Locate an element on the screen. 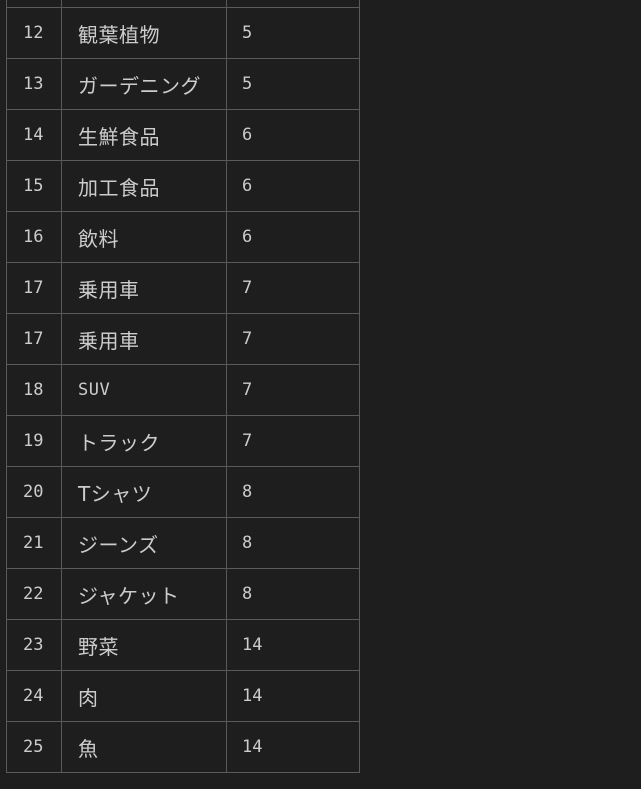 Image resolution: width=641 pixels, height=789 pixels. cell-id: 20 is located at coordinates (34, 492).